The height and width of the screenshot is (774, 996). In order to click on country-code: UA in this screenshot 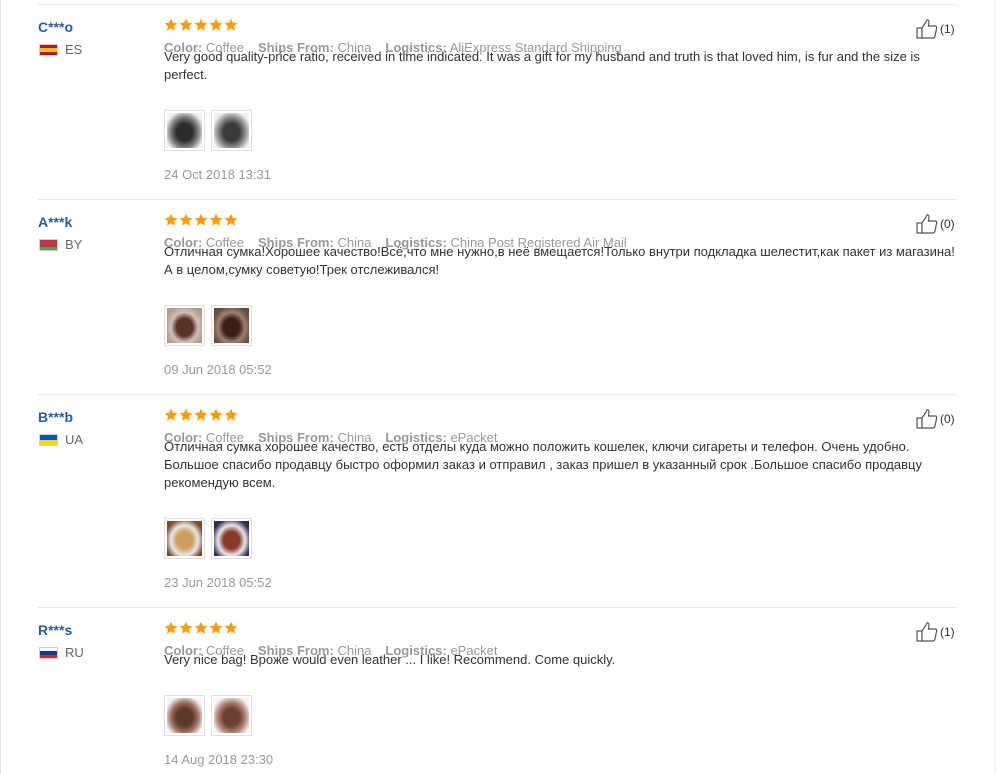, I will do `click(74, 439)`.